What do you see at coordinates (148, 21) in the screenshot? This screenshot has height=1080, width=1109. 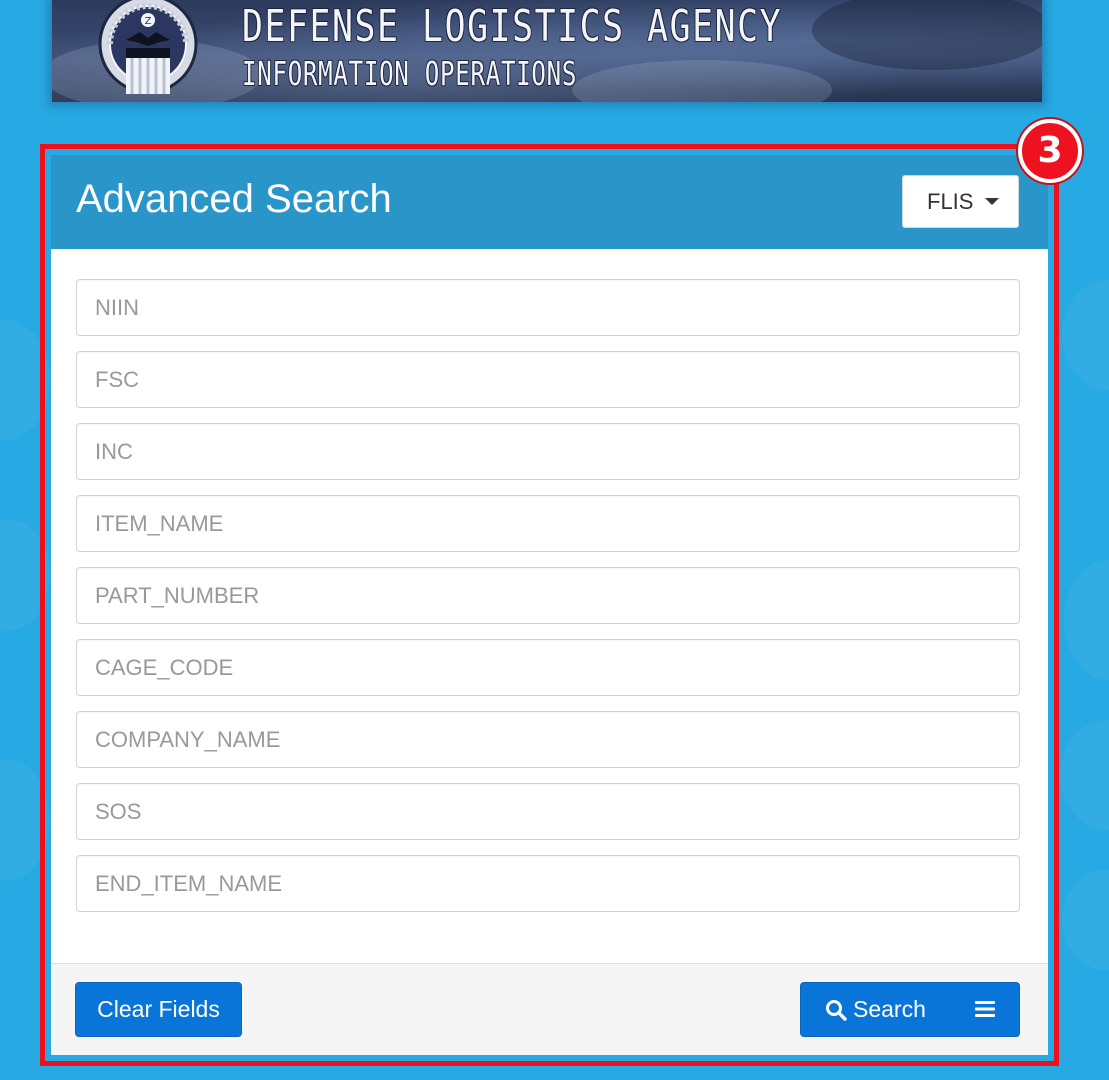 I see `svg-text: Z` at bounding box center [148, 21].